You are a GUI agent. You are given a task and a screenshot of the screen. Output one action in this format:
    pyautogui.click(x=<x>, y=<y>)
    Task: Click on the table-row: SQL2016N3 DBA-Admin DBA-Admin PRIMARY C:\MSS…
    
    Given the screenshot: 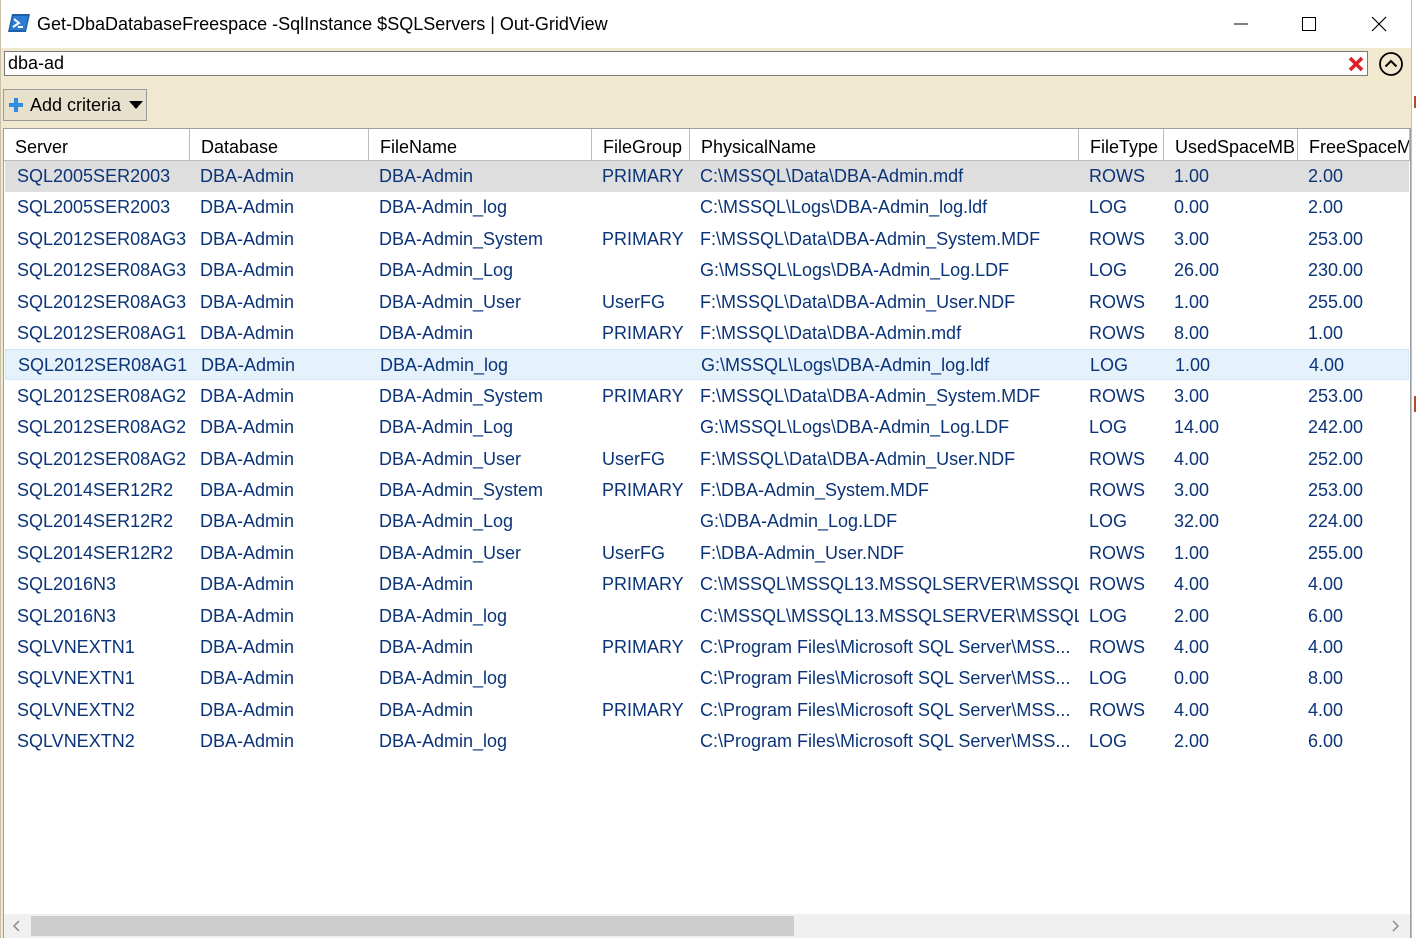 What is the action you would take?
    pyautogui.click(x=707, y=584)
    